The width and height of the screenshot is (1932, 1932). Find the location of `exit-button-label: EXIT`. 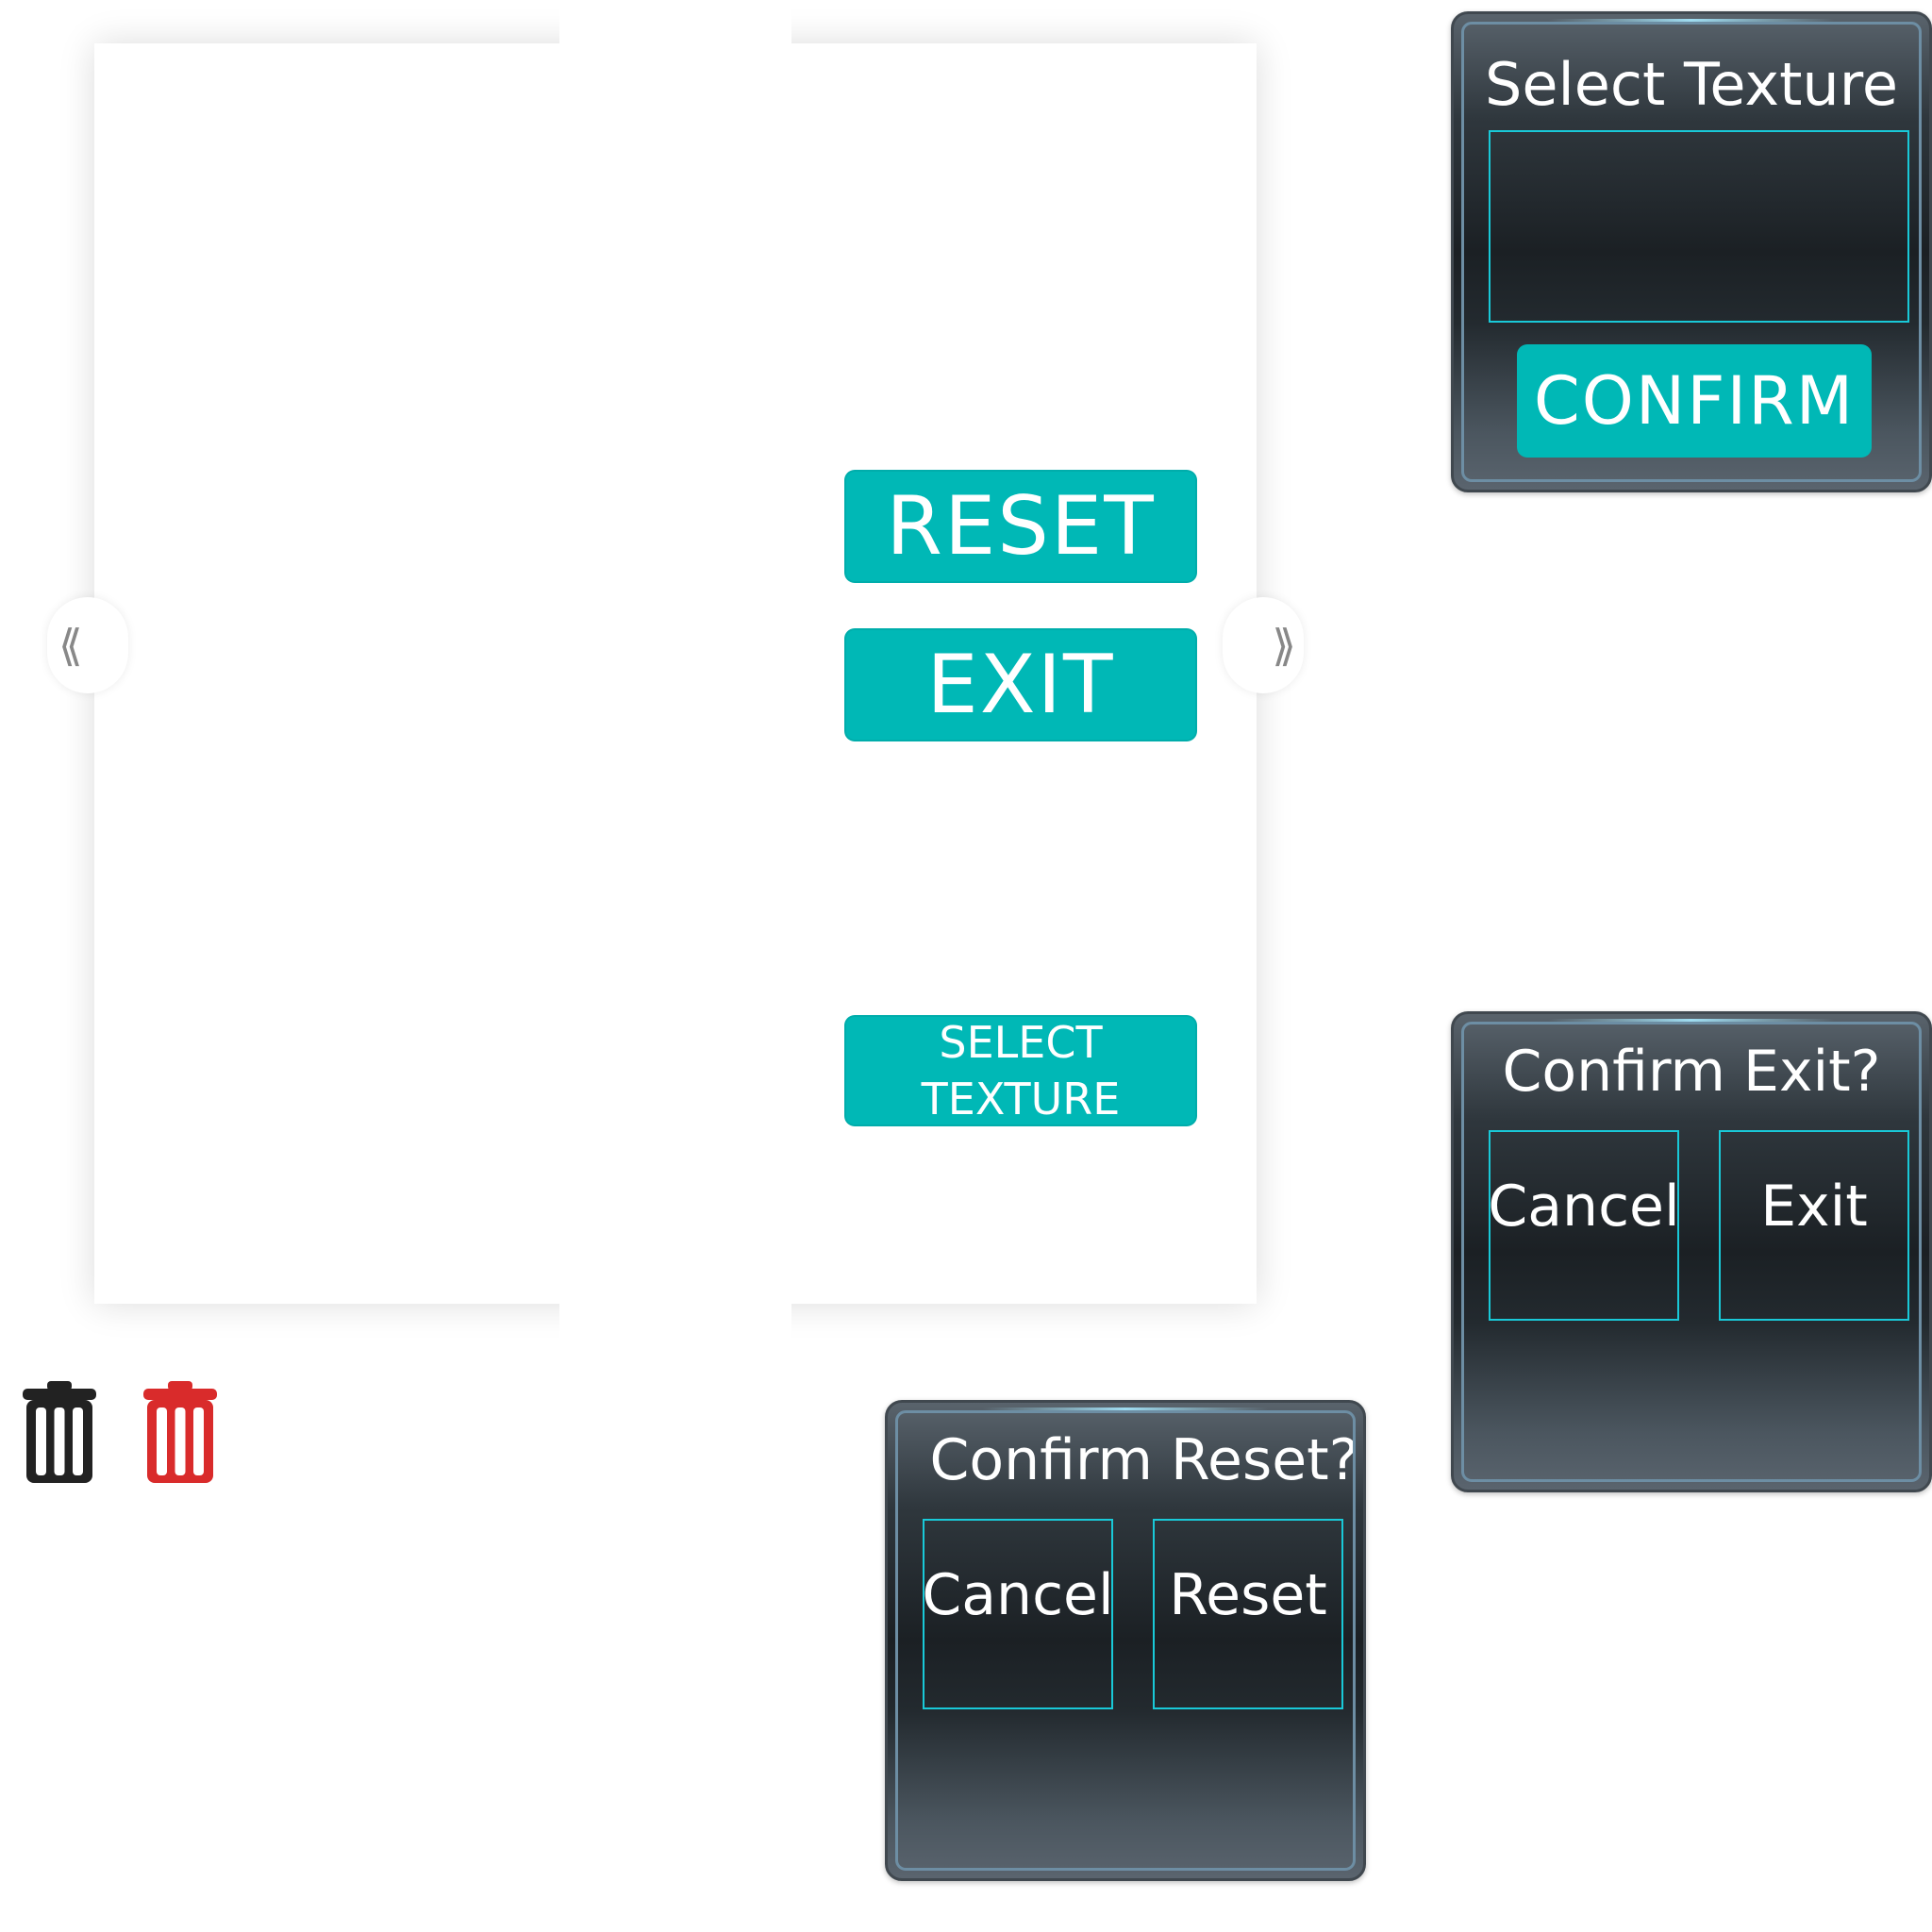

exit-button-label: EXIT is located at coordinates (1021, 685).